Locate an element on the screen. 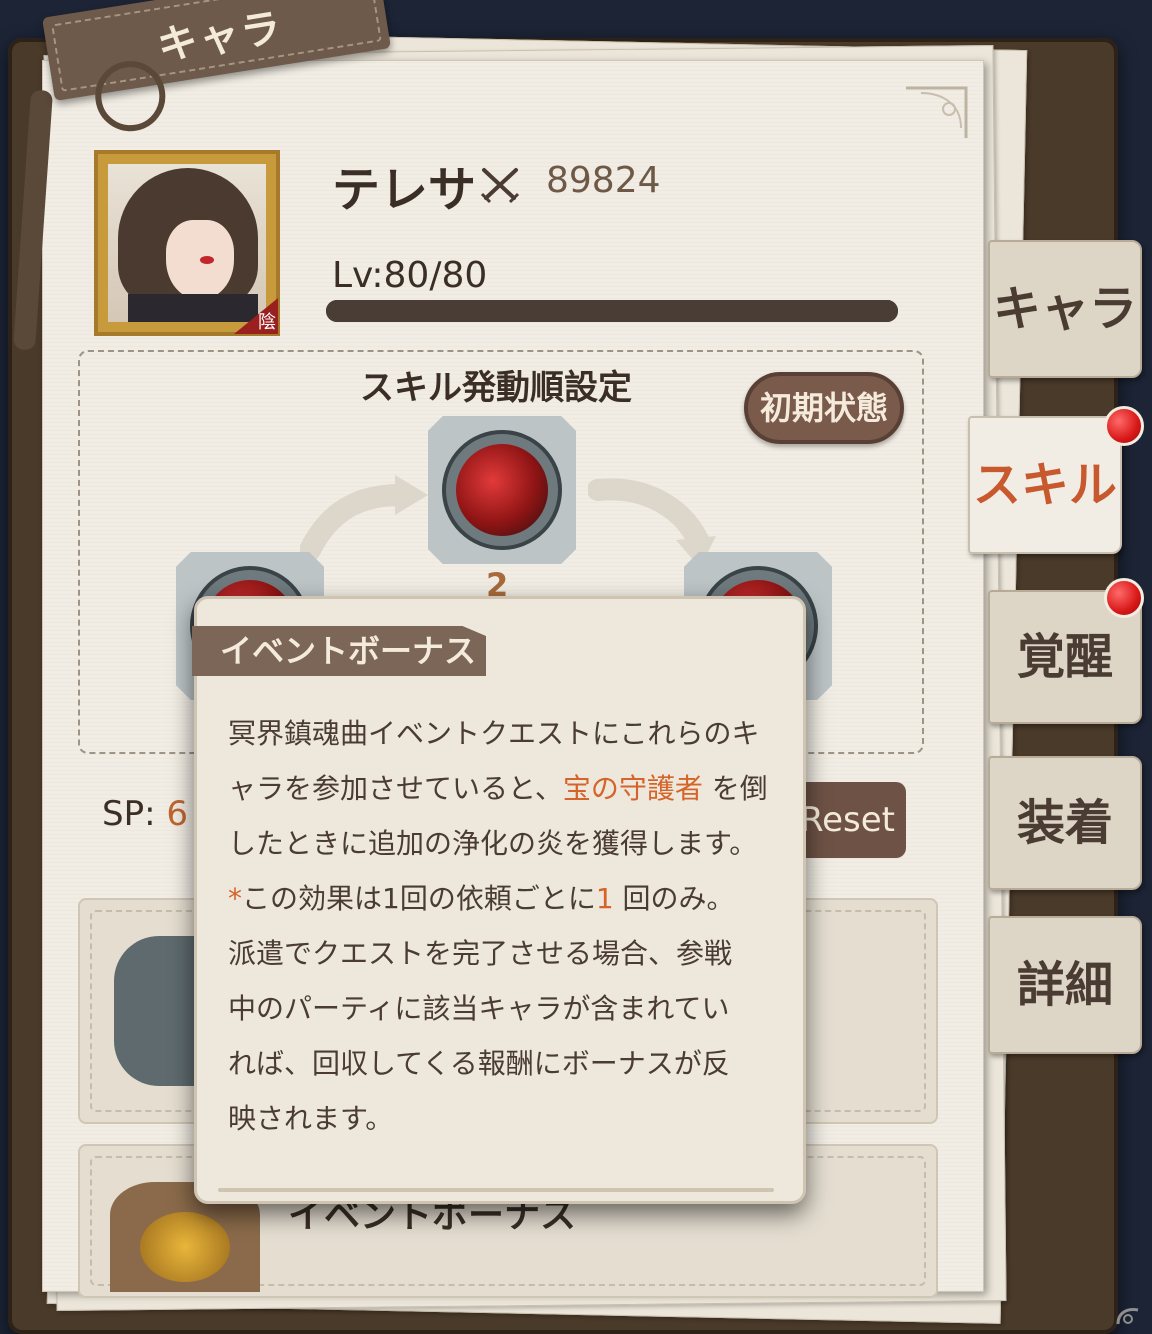 Image resolution: width=1152 pixels, height=1334 pixels. tab-skill: スキル is located at coordinates (1045, 485).